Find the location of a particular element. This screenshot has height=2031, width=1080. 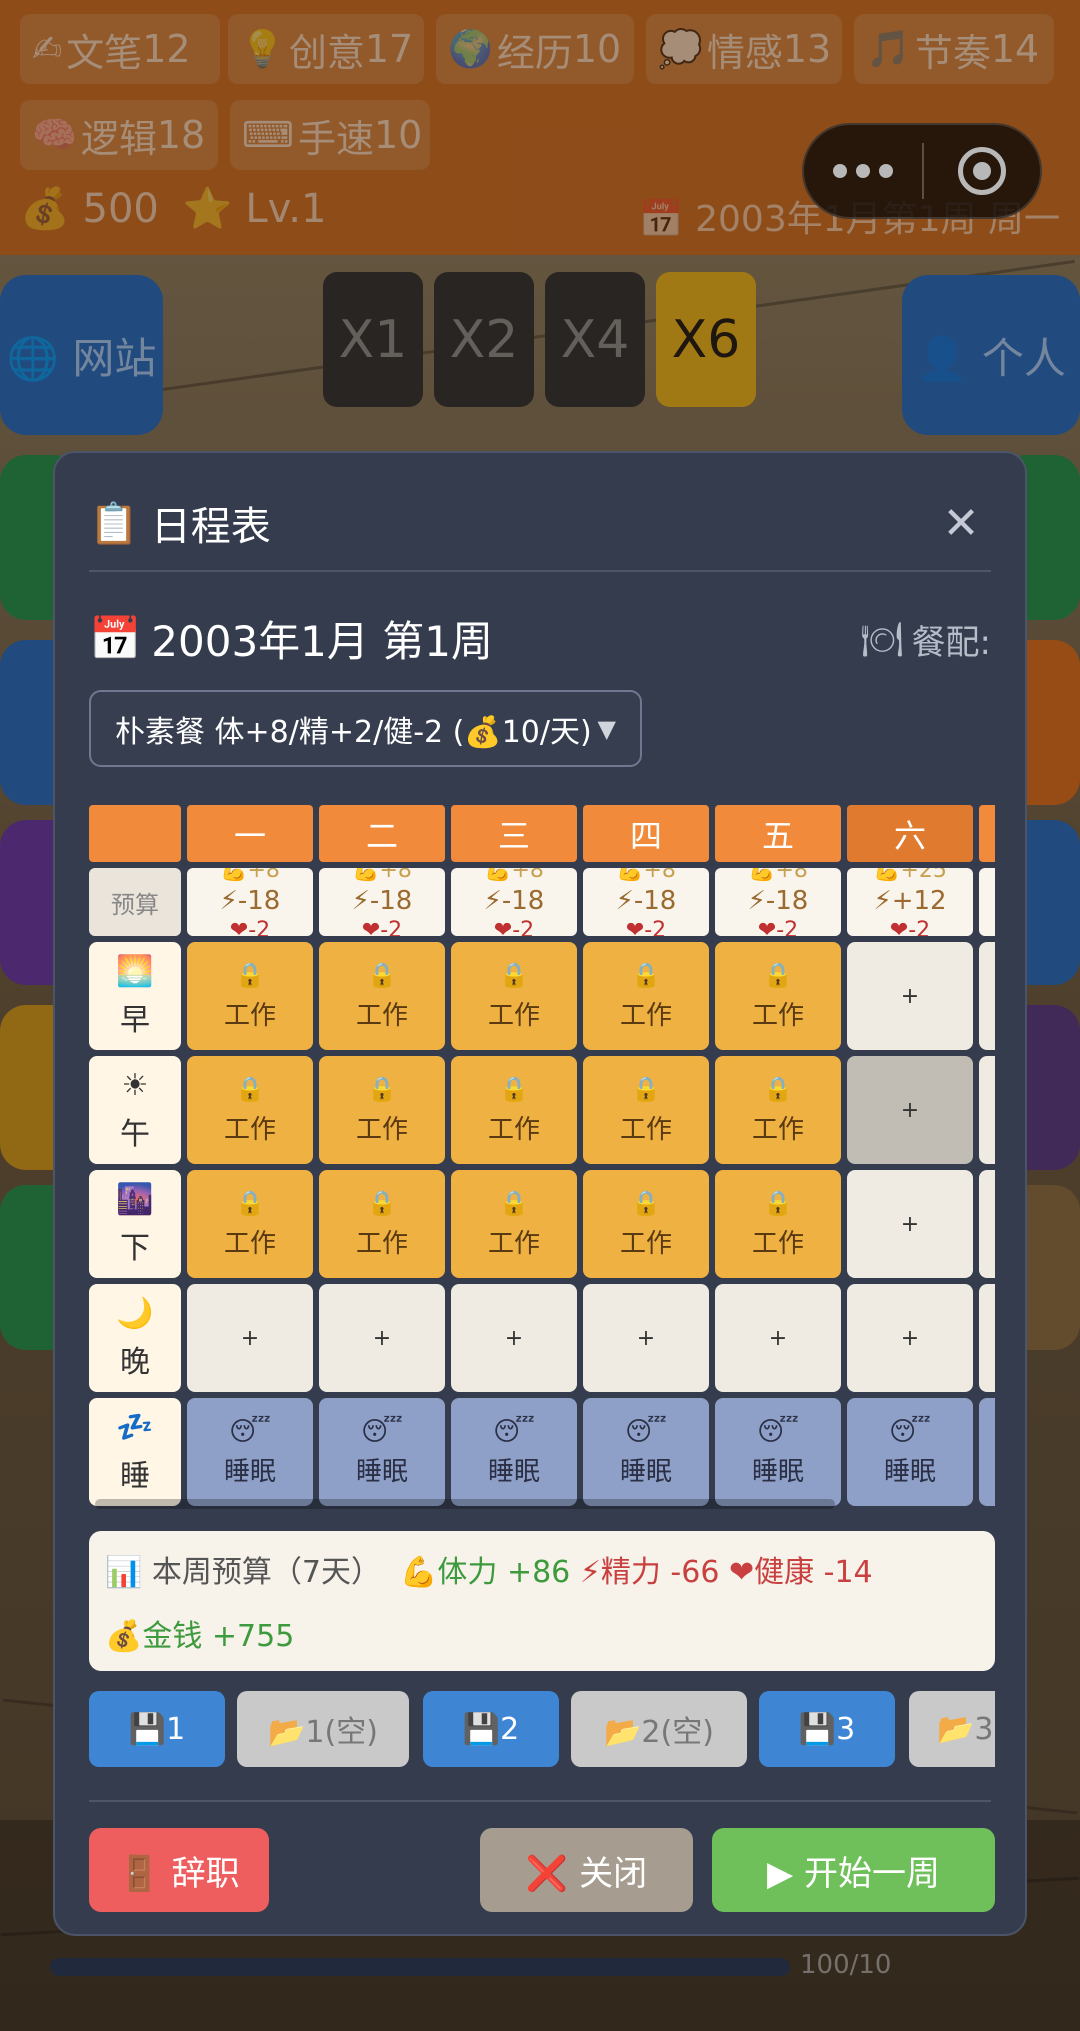

week-title-text: 2003年1月 第1周 is located at coordinates (322, 641).